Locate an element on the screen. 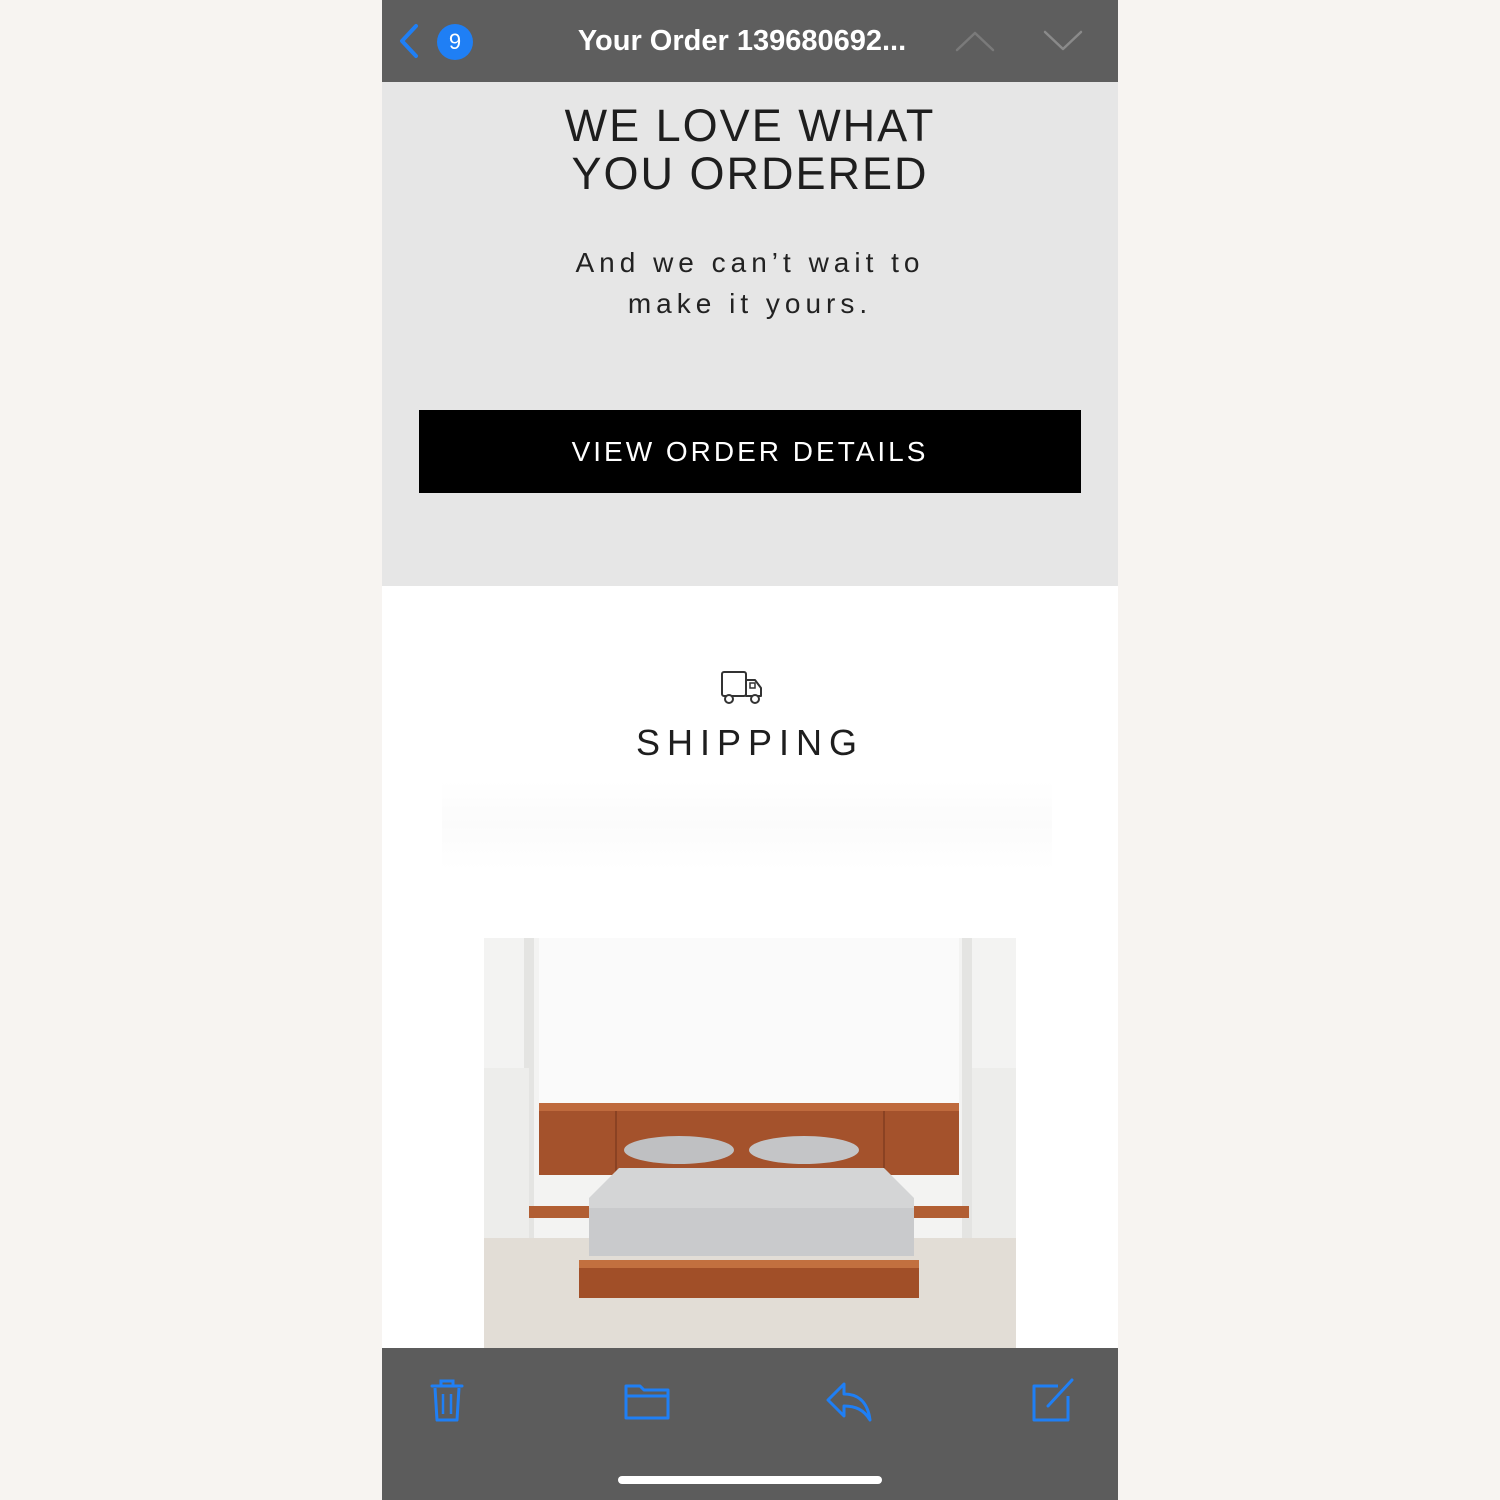 This screenshot has width=1500, height=1500. hero-heading: WE LOVE WHAT YOU ORDERED is located at coordinates (750, 150).